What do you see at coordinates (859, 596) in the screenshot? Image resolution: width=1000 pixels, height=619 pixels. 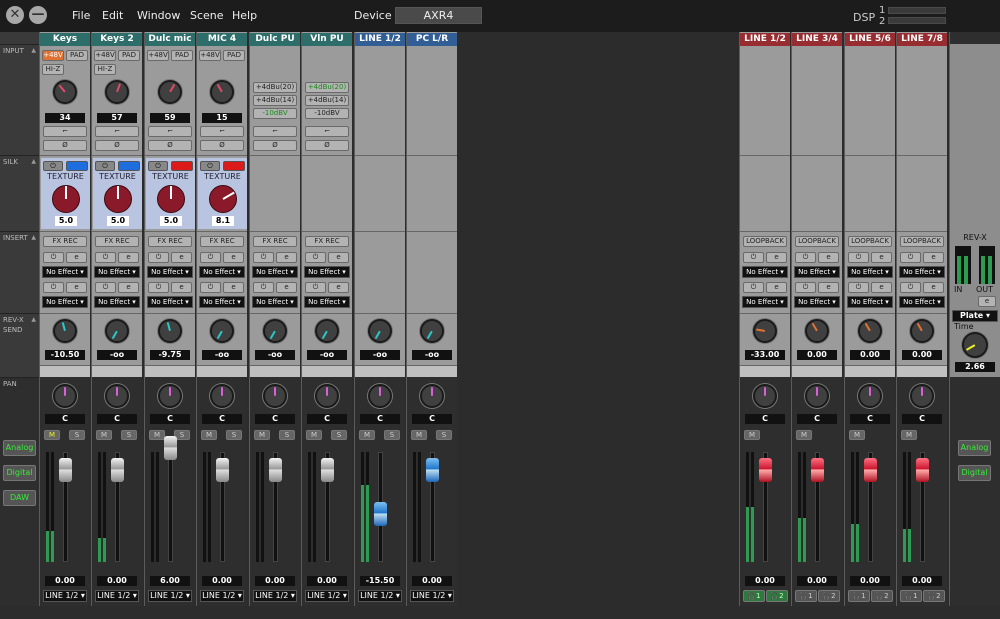 I see `headphone-1-button: 🎧1` at bounding box center [859, 596].